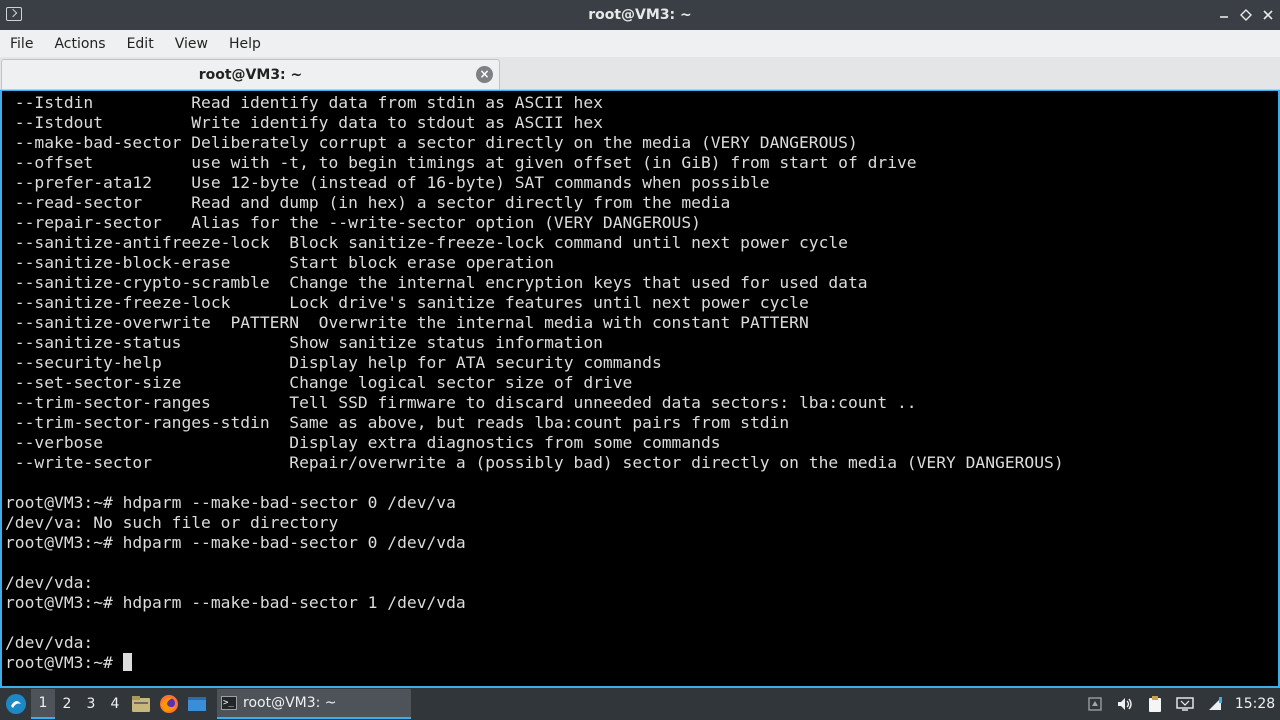  I want to click on minimize-icon, so click(1224, 15).